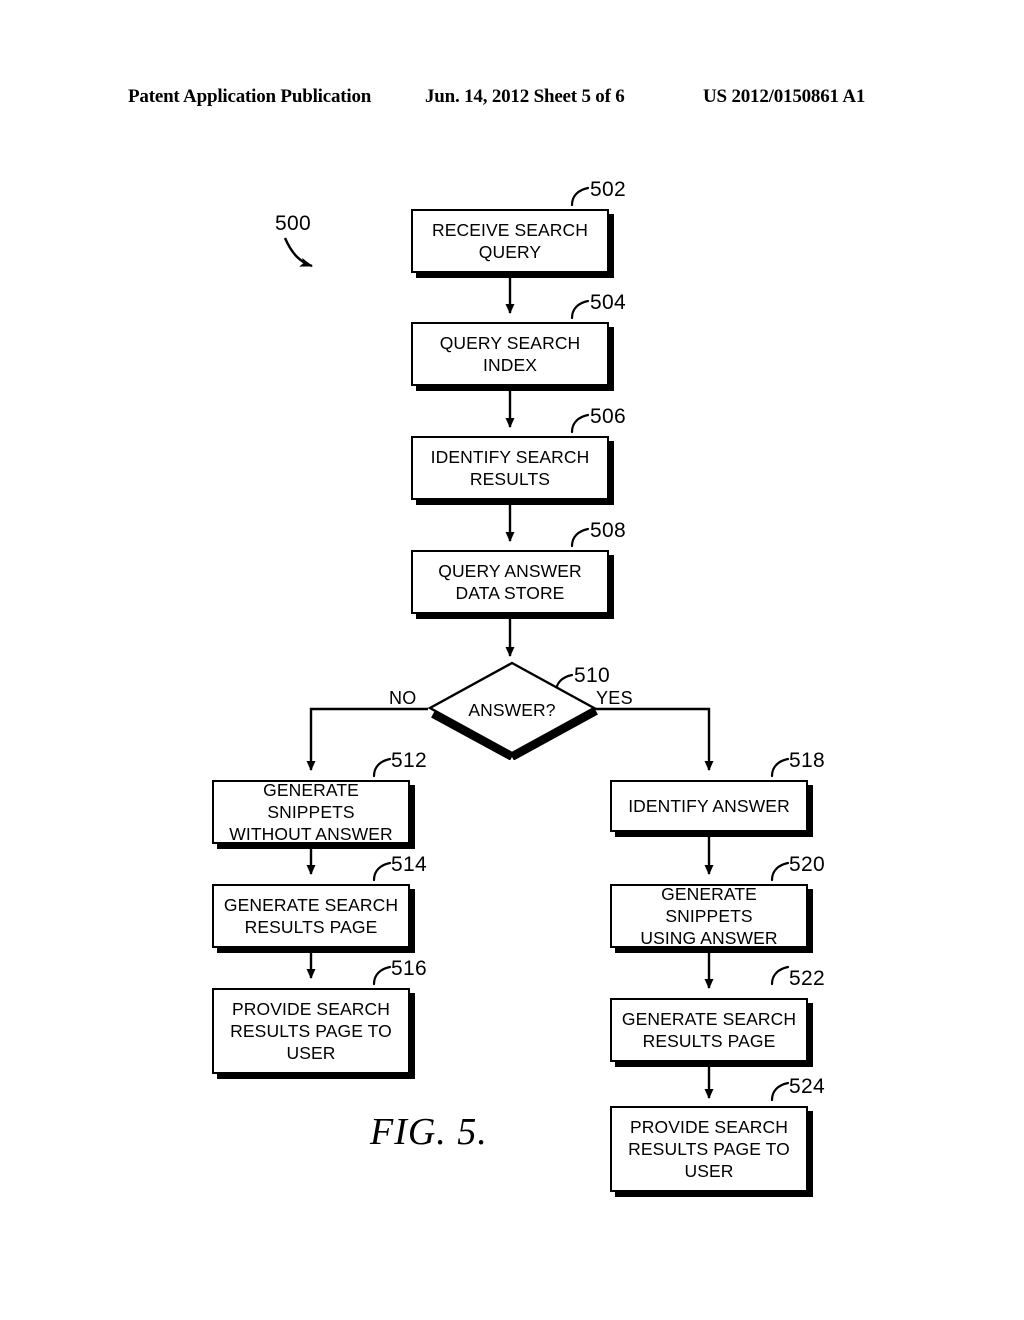  Describe the element at coordinates (807, 978) in the screenshot. I see `refnum-522: 522` at that location.